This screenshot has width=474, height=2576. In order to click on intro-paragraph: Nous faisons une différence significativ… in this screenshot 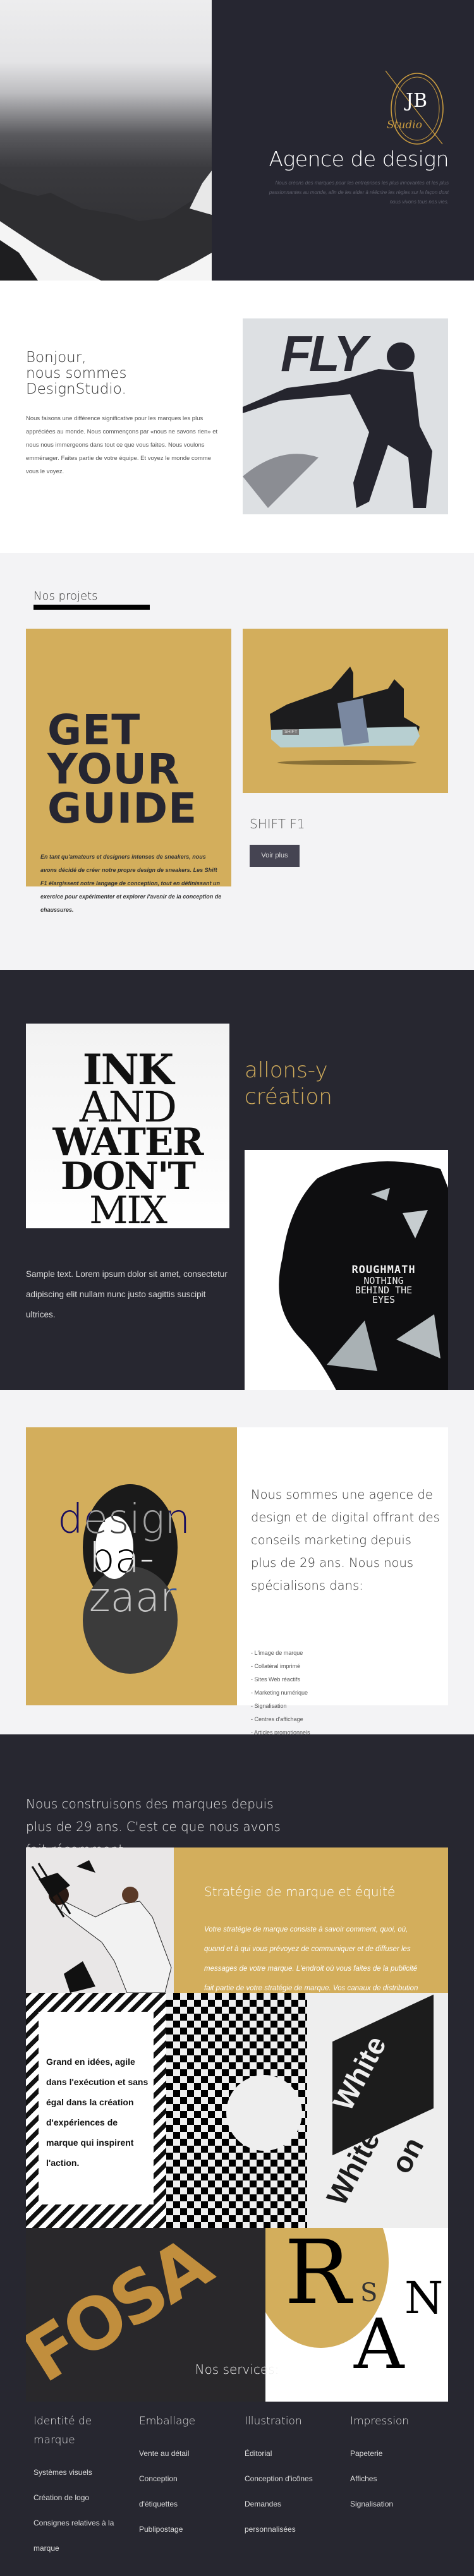, I will do `click(122, 445)`.